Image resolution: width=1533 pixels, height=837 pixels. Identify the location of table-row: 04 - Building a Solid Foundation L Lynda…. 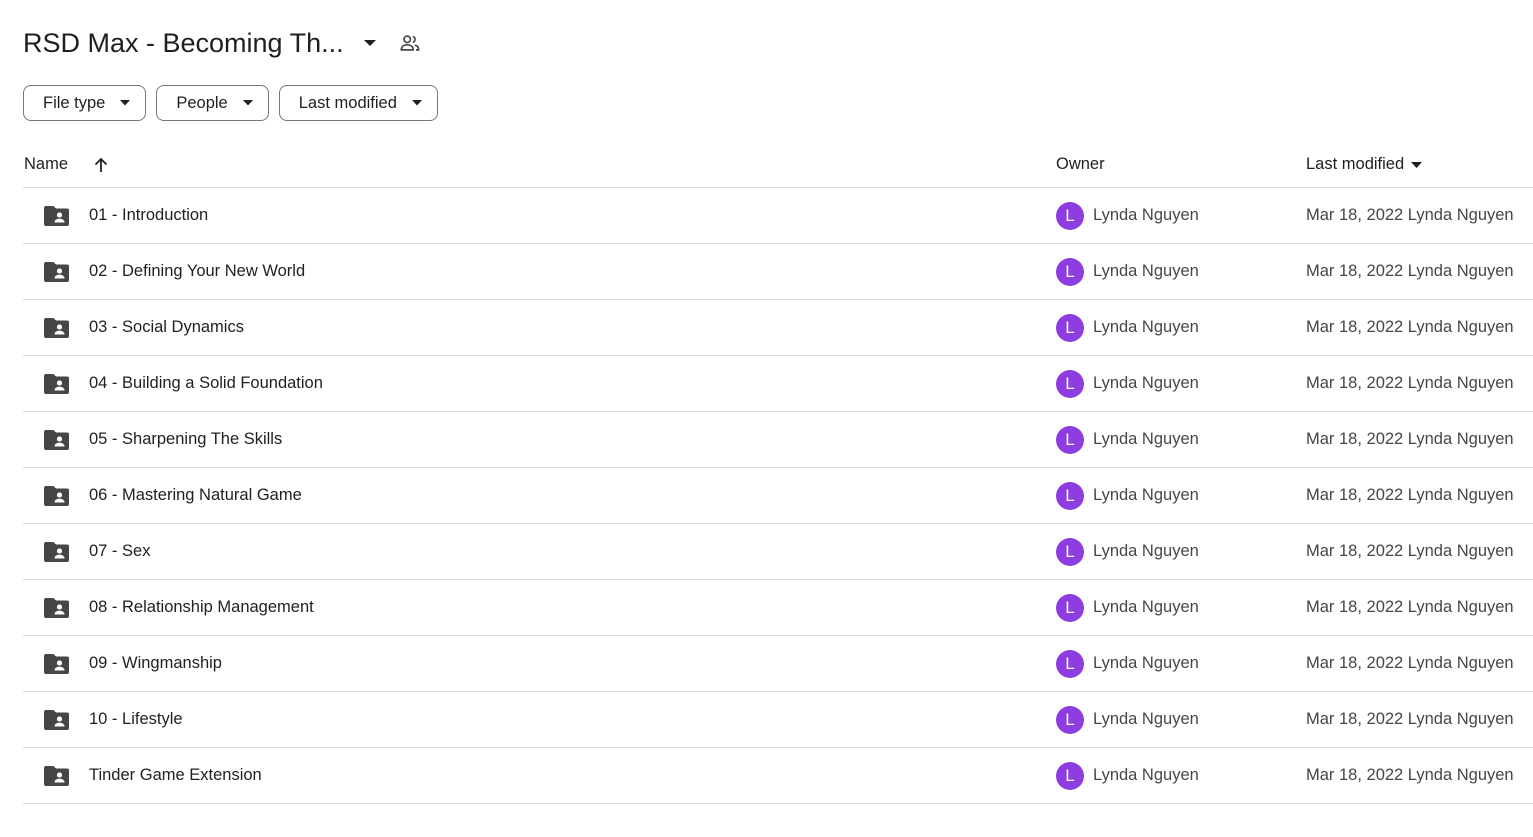
(778, 384).